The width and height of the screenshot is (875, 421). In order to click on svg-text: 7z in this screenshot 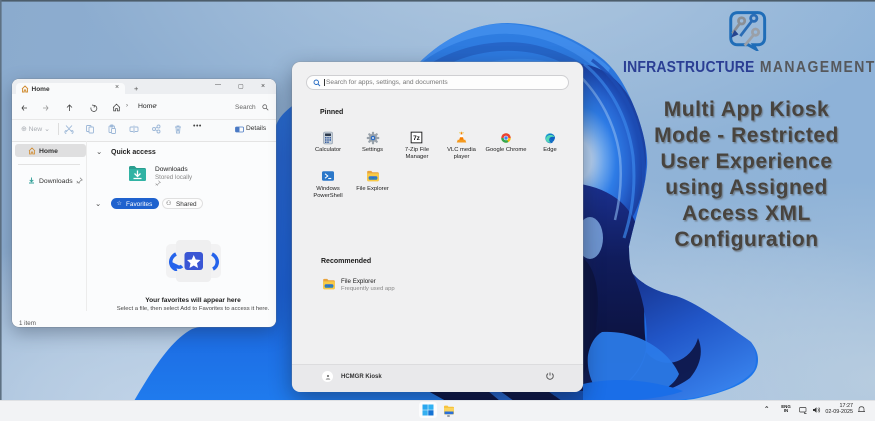, I will do `click(417, 138)`.